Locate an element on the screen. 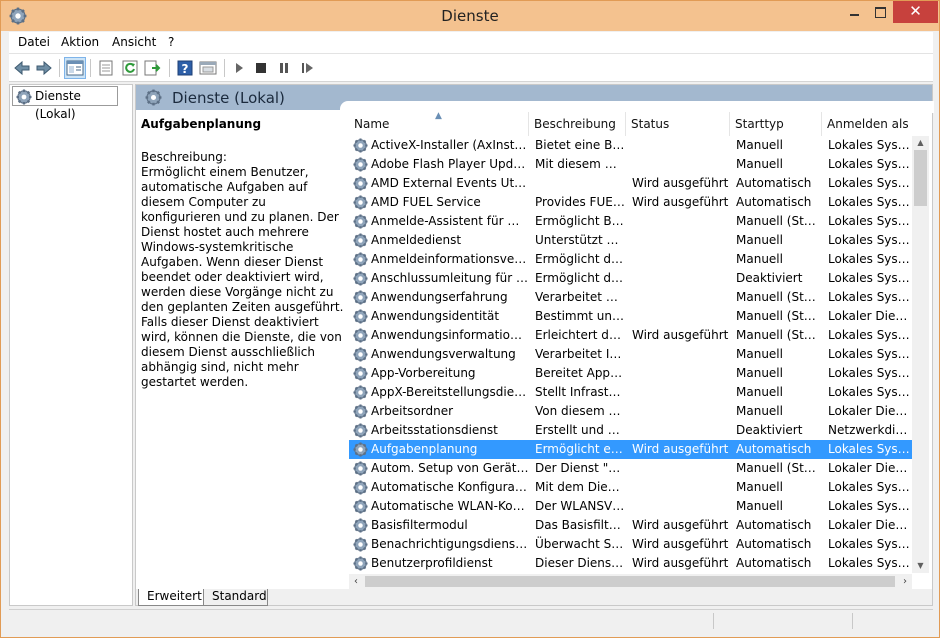 The height and width of the screenshot is (638, 940). forward-arrow-icon is located at coordinates (44, 68).